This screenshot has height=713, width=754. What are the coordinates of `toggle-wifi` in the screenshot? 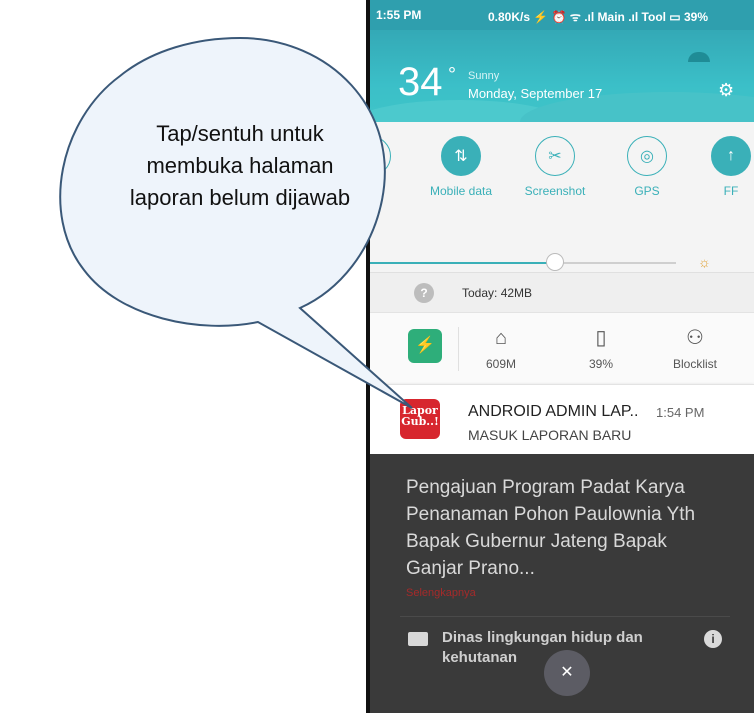 It's located at (393, 160).